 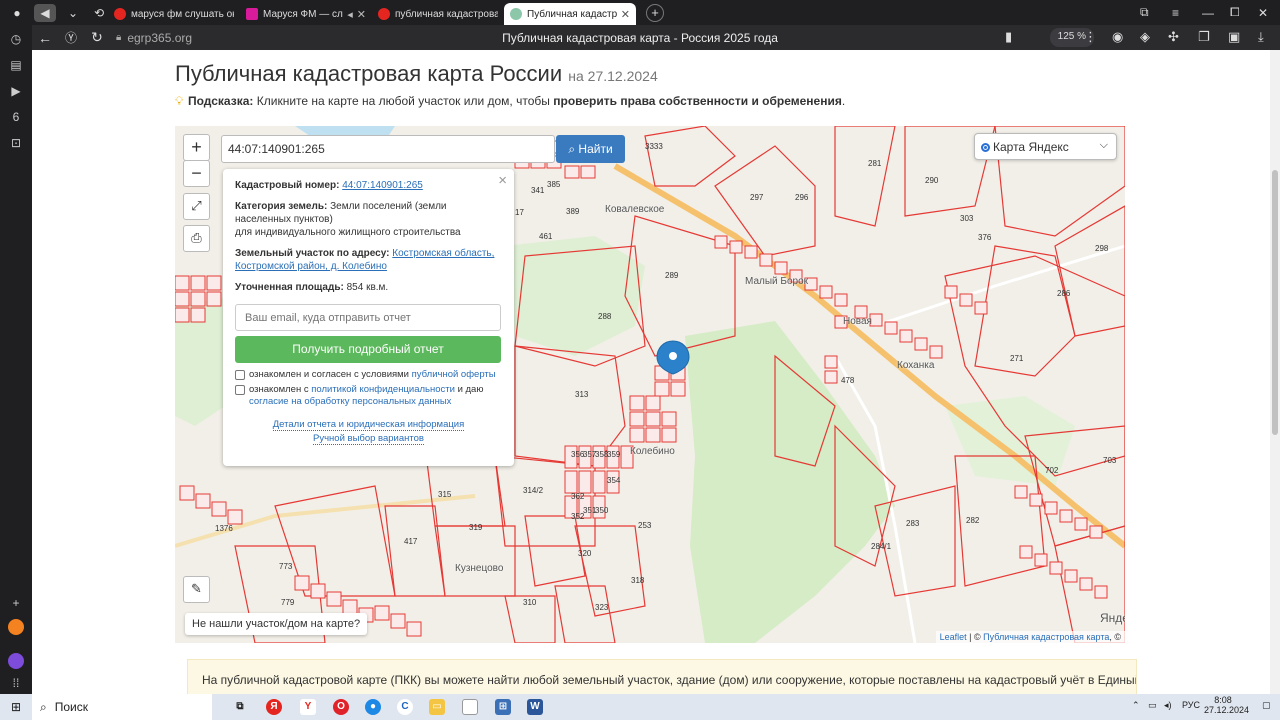 I want to click on zoom-in-button: +, so click(x=196, y=147).